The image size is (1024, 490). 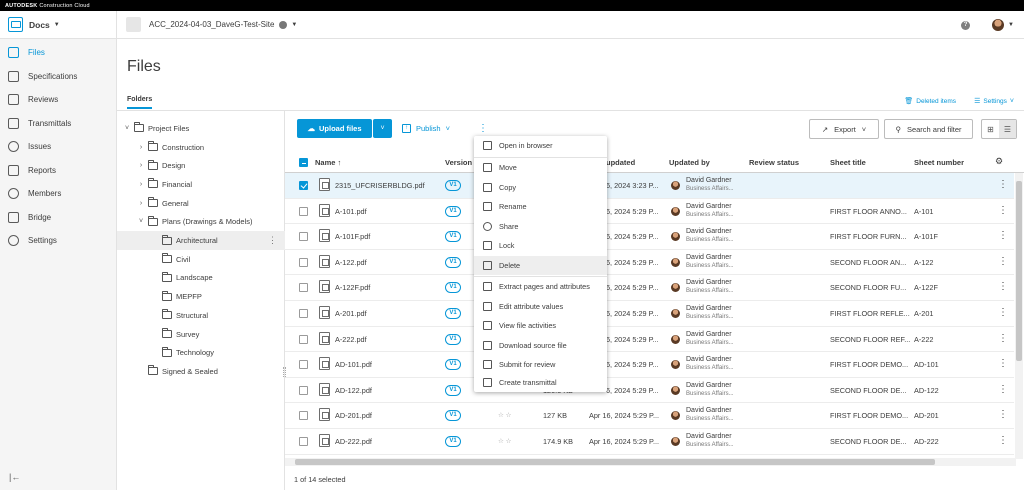 I want to click on help-icon: ?, so click(x=966, y=25).